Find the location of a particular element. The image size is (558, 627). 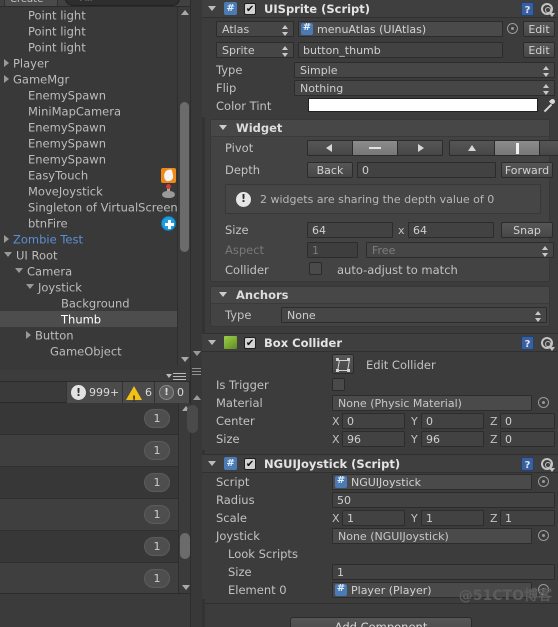

nguijoystick-enabled-checkbox is located at coordinates (250, 465).